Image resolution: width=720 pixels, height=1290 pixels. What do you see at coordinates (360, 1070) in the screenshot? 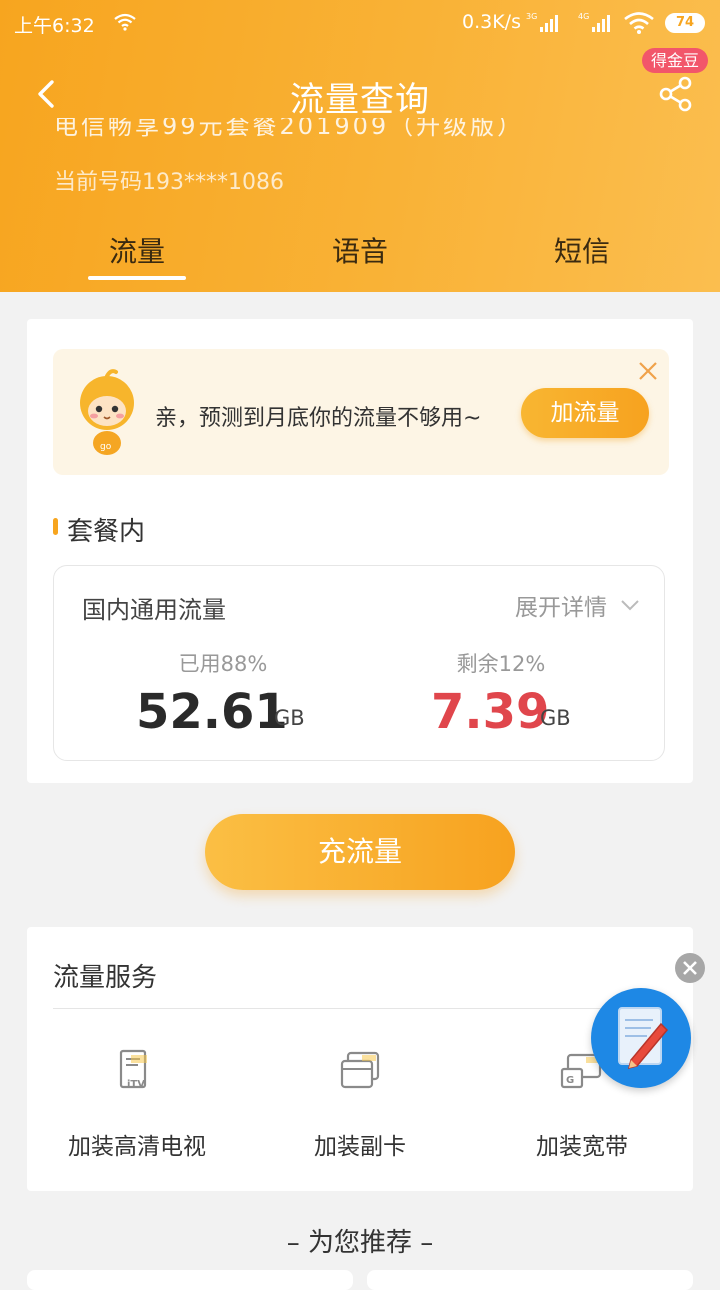
I see `sub-card-icon` at bounding box center [360, 1070].